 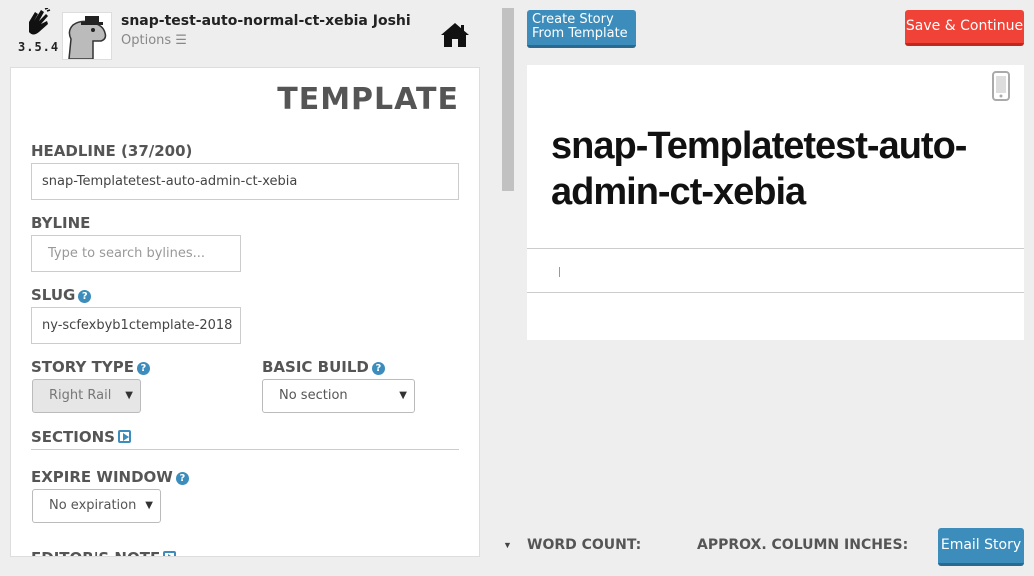 I want to click on app-logo: 3.5.4, so click(x=38, y=36).